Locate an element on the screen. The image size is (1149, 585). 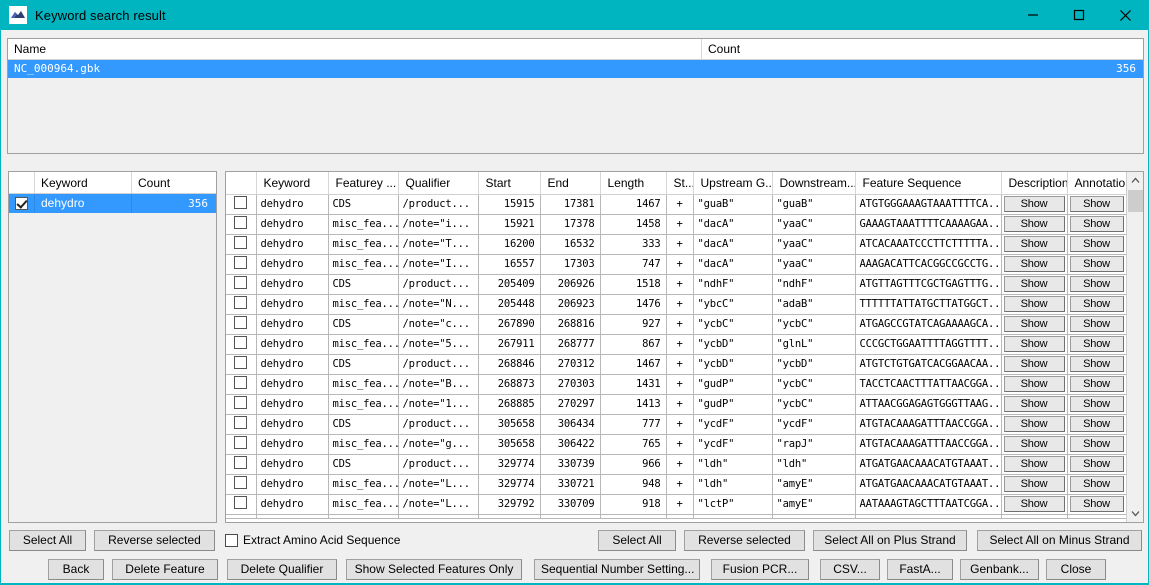
feature-table-scrollbar is located at coordinates (1134, 347).